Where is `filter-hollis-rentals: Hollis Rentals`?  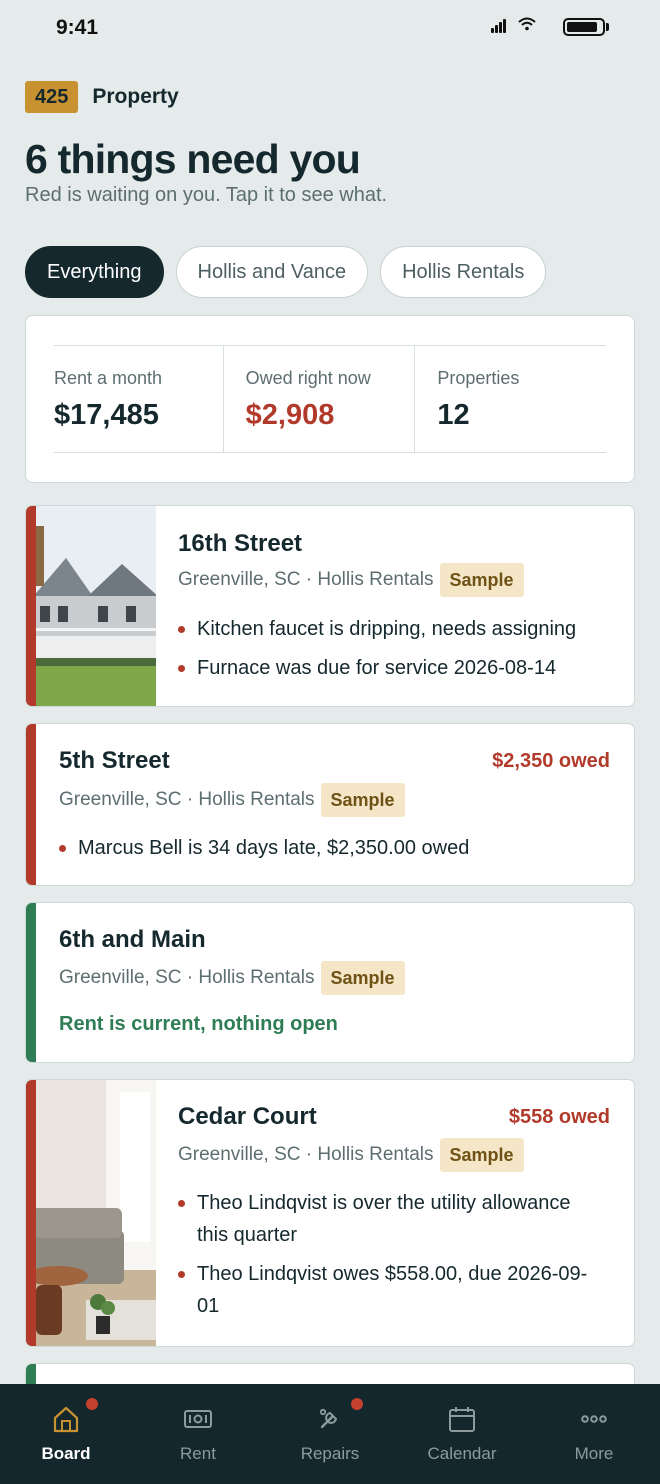 filter-hollis-rentals: Hollis Rentals is located at coordinates (463, 272).